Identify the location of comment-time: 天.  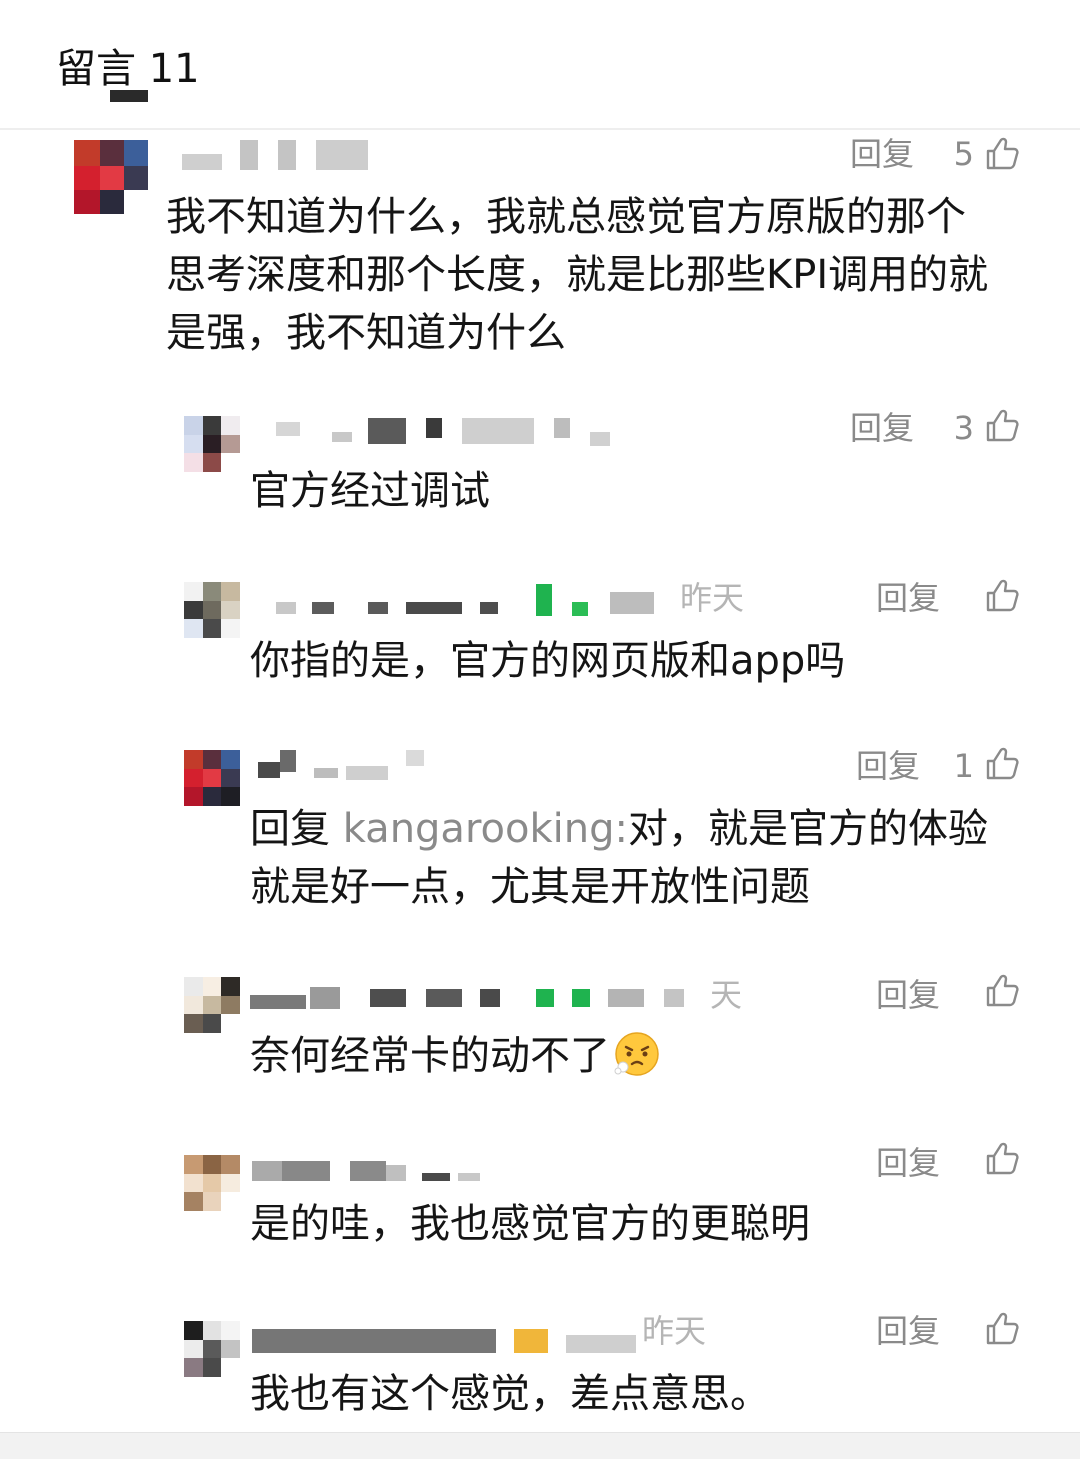
(726, 995).